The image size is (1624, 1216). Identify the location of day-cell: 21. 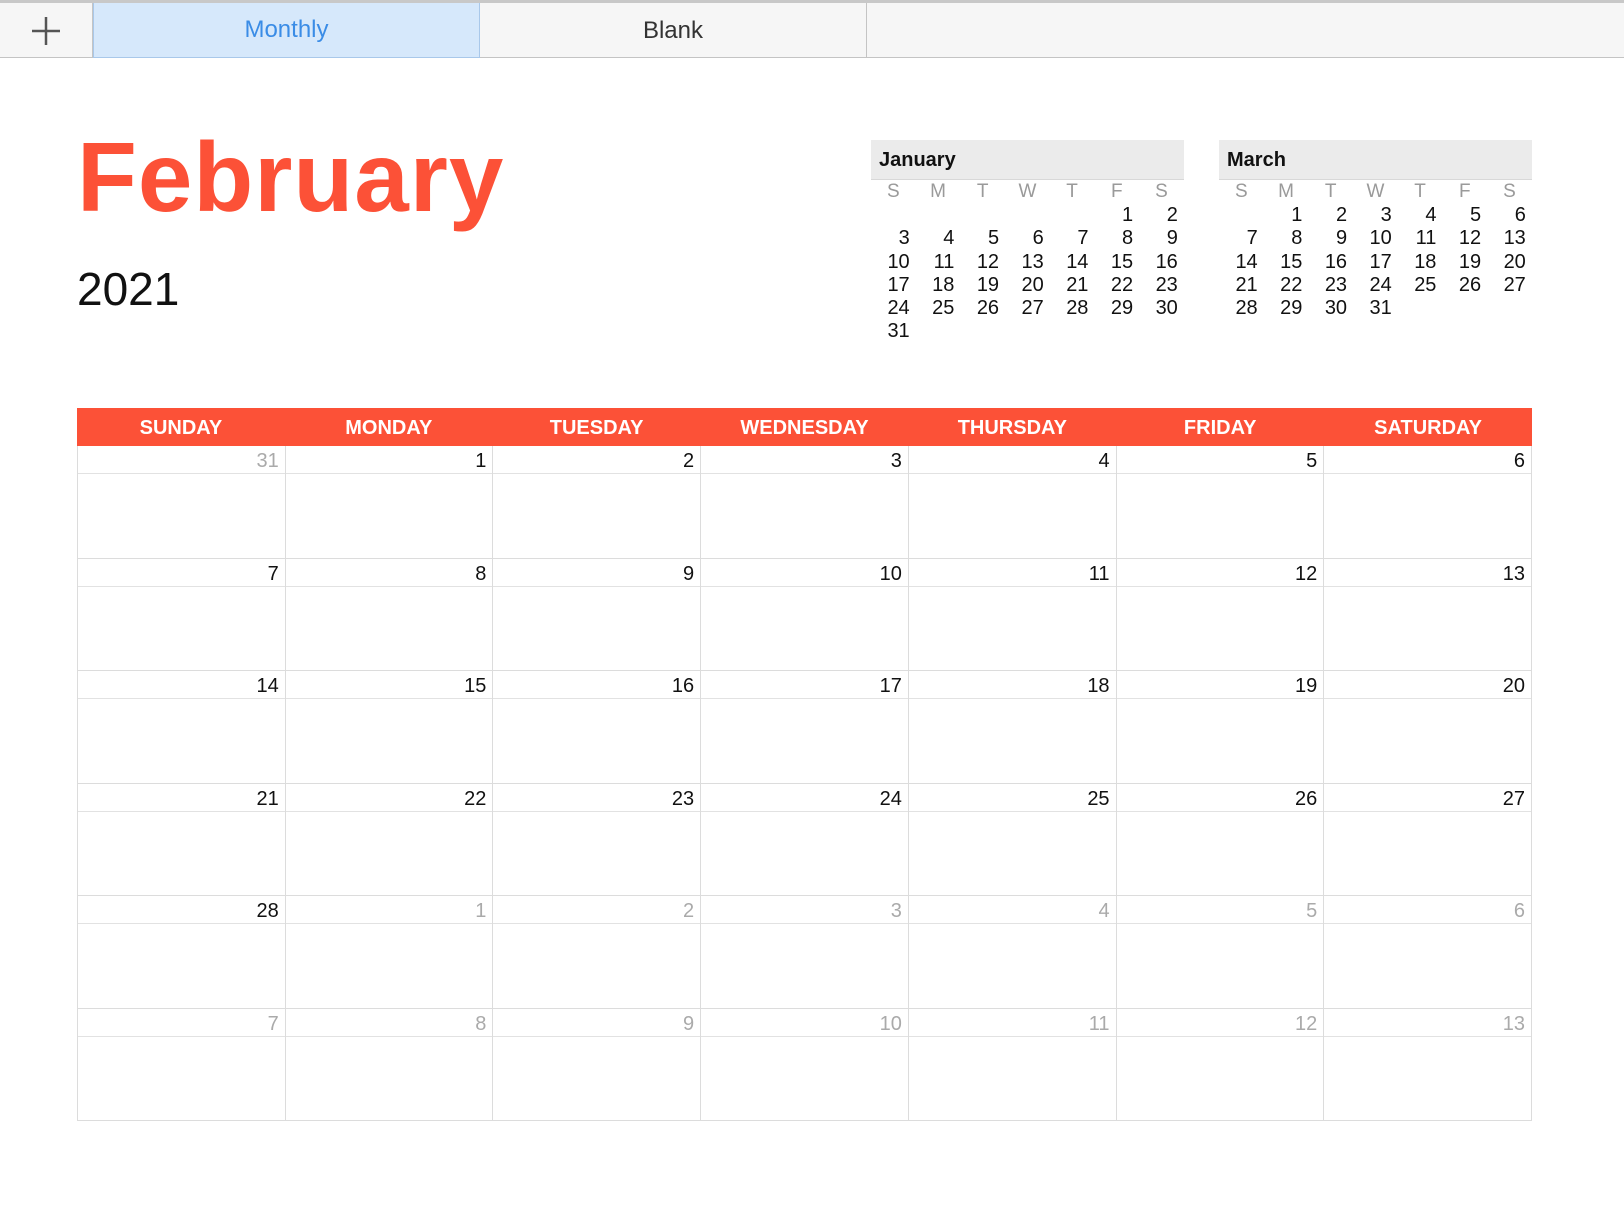
(182, 839).